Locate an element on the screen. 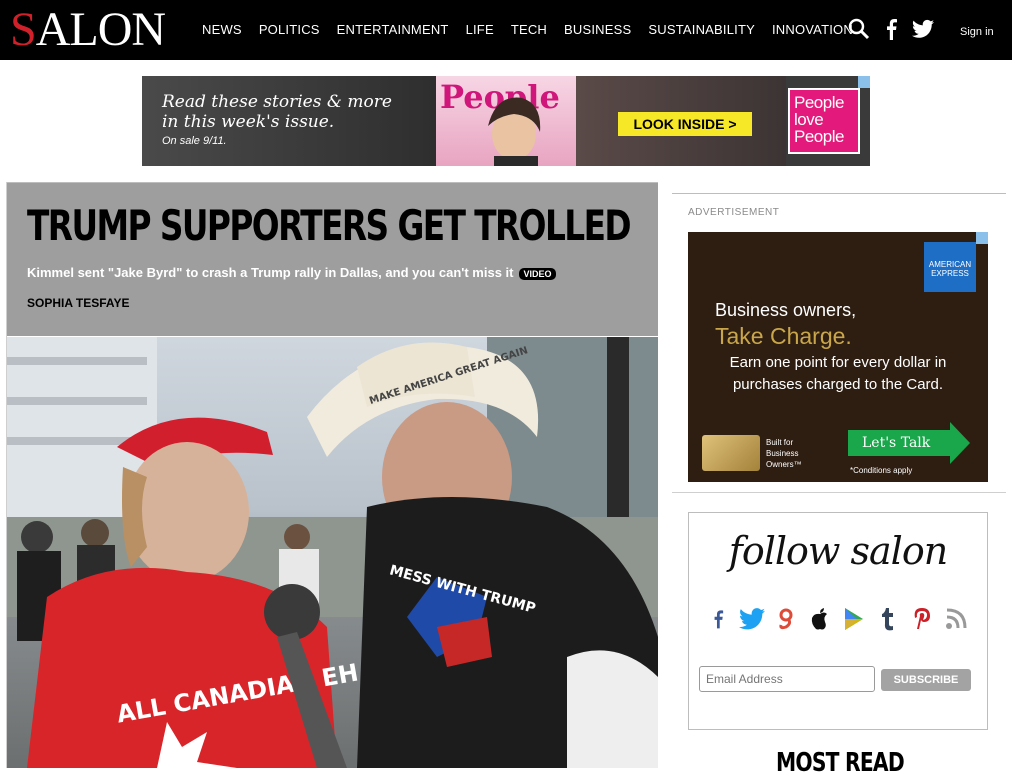  nav-politics: POLITICS is located at coordinates (289, 29).